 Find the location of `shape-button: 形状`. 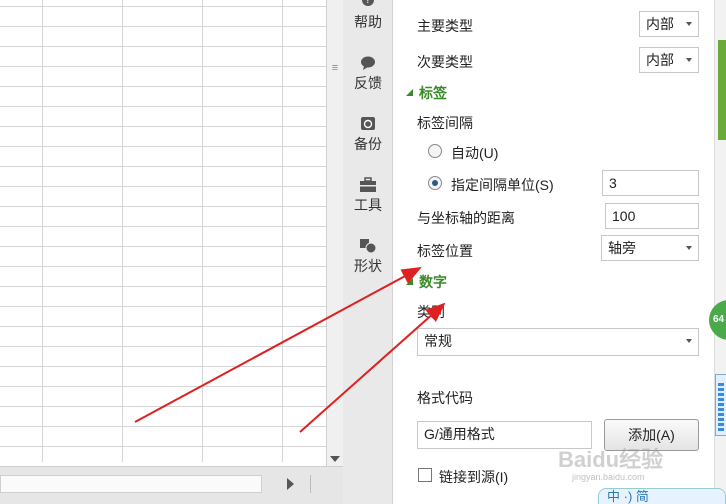

shape-button: 形状 is located at coordinates (368, 257).